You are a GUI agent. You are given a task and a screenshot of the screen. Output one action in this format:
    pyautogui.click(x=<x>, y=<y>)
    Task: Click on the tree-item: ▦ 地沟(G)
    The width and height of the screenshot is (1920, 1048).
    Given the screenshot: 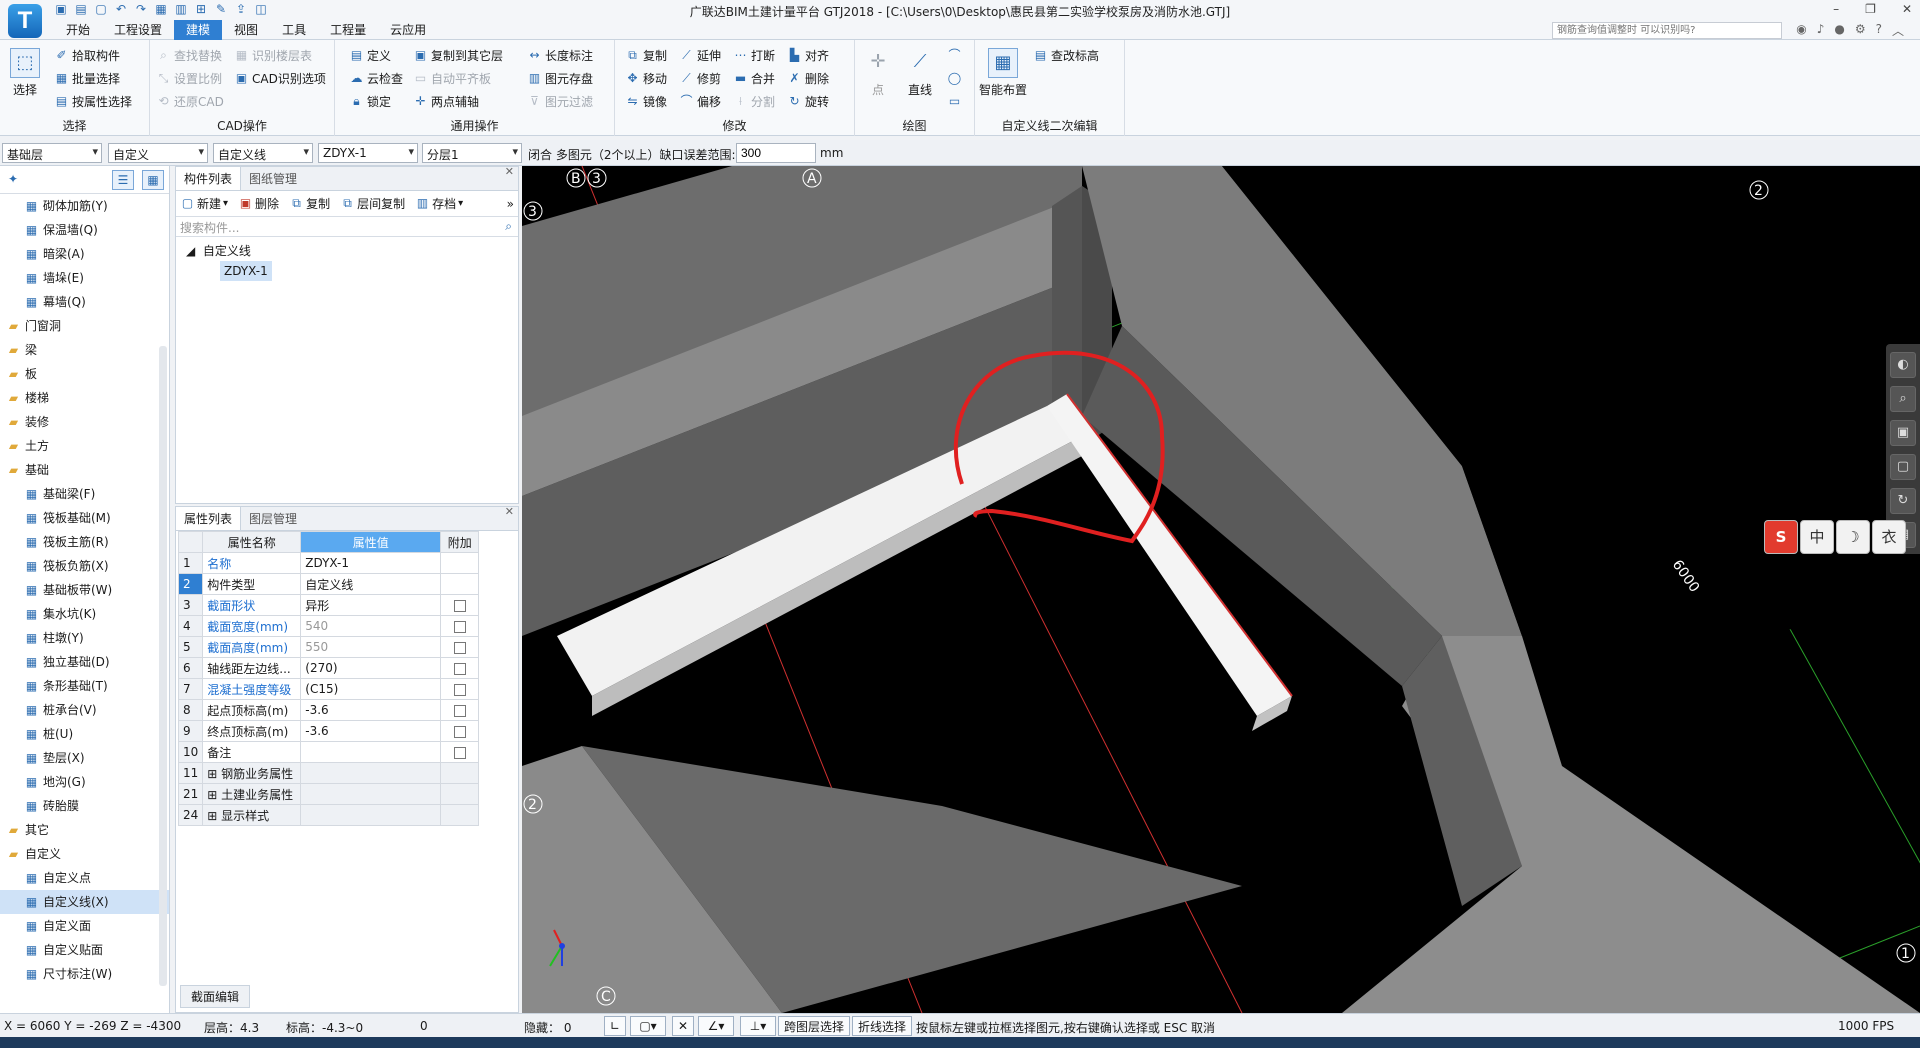 What is the action you would take?
    pyautogui.click(x=84, y=782)
    